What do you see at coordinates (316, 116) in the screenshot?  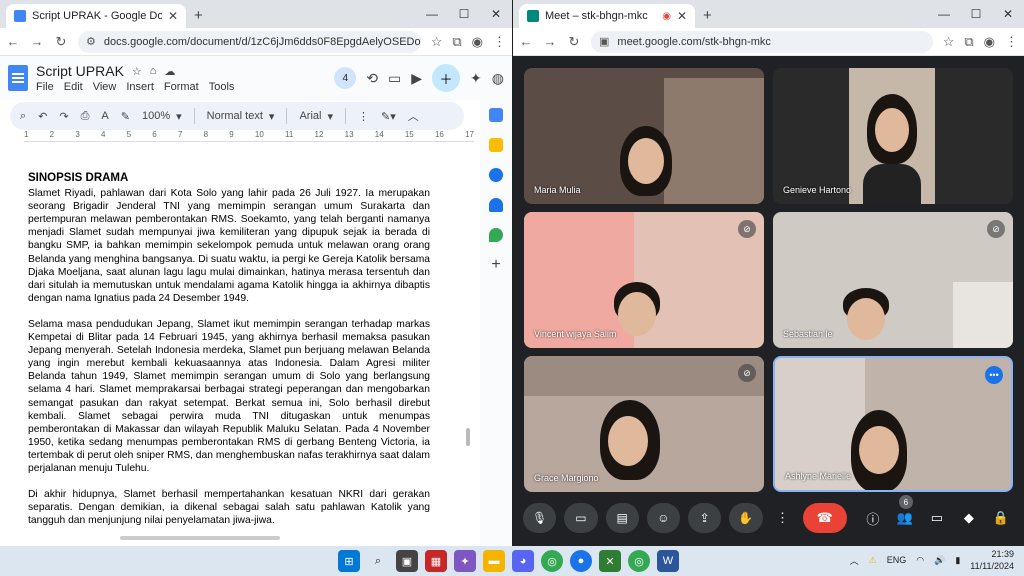 I see `font-select: Arial ▾` at bounding box center [316, 116].